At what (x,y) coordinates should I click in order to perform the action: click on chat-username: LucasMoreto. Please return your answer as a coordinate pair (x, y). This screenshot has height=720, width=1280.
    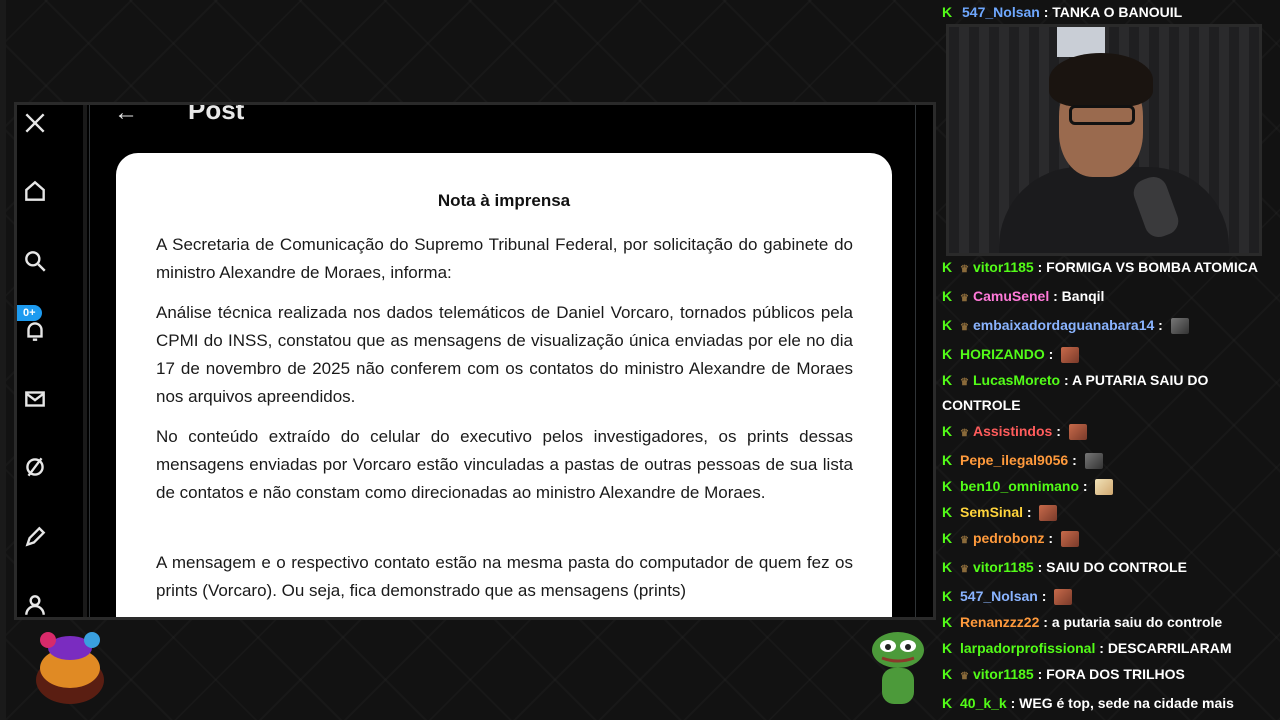
    Looking at the image, I should click on (1016, 380).